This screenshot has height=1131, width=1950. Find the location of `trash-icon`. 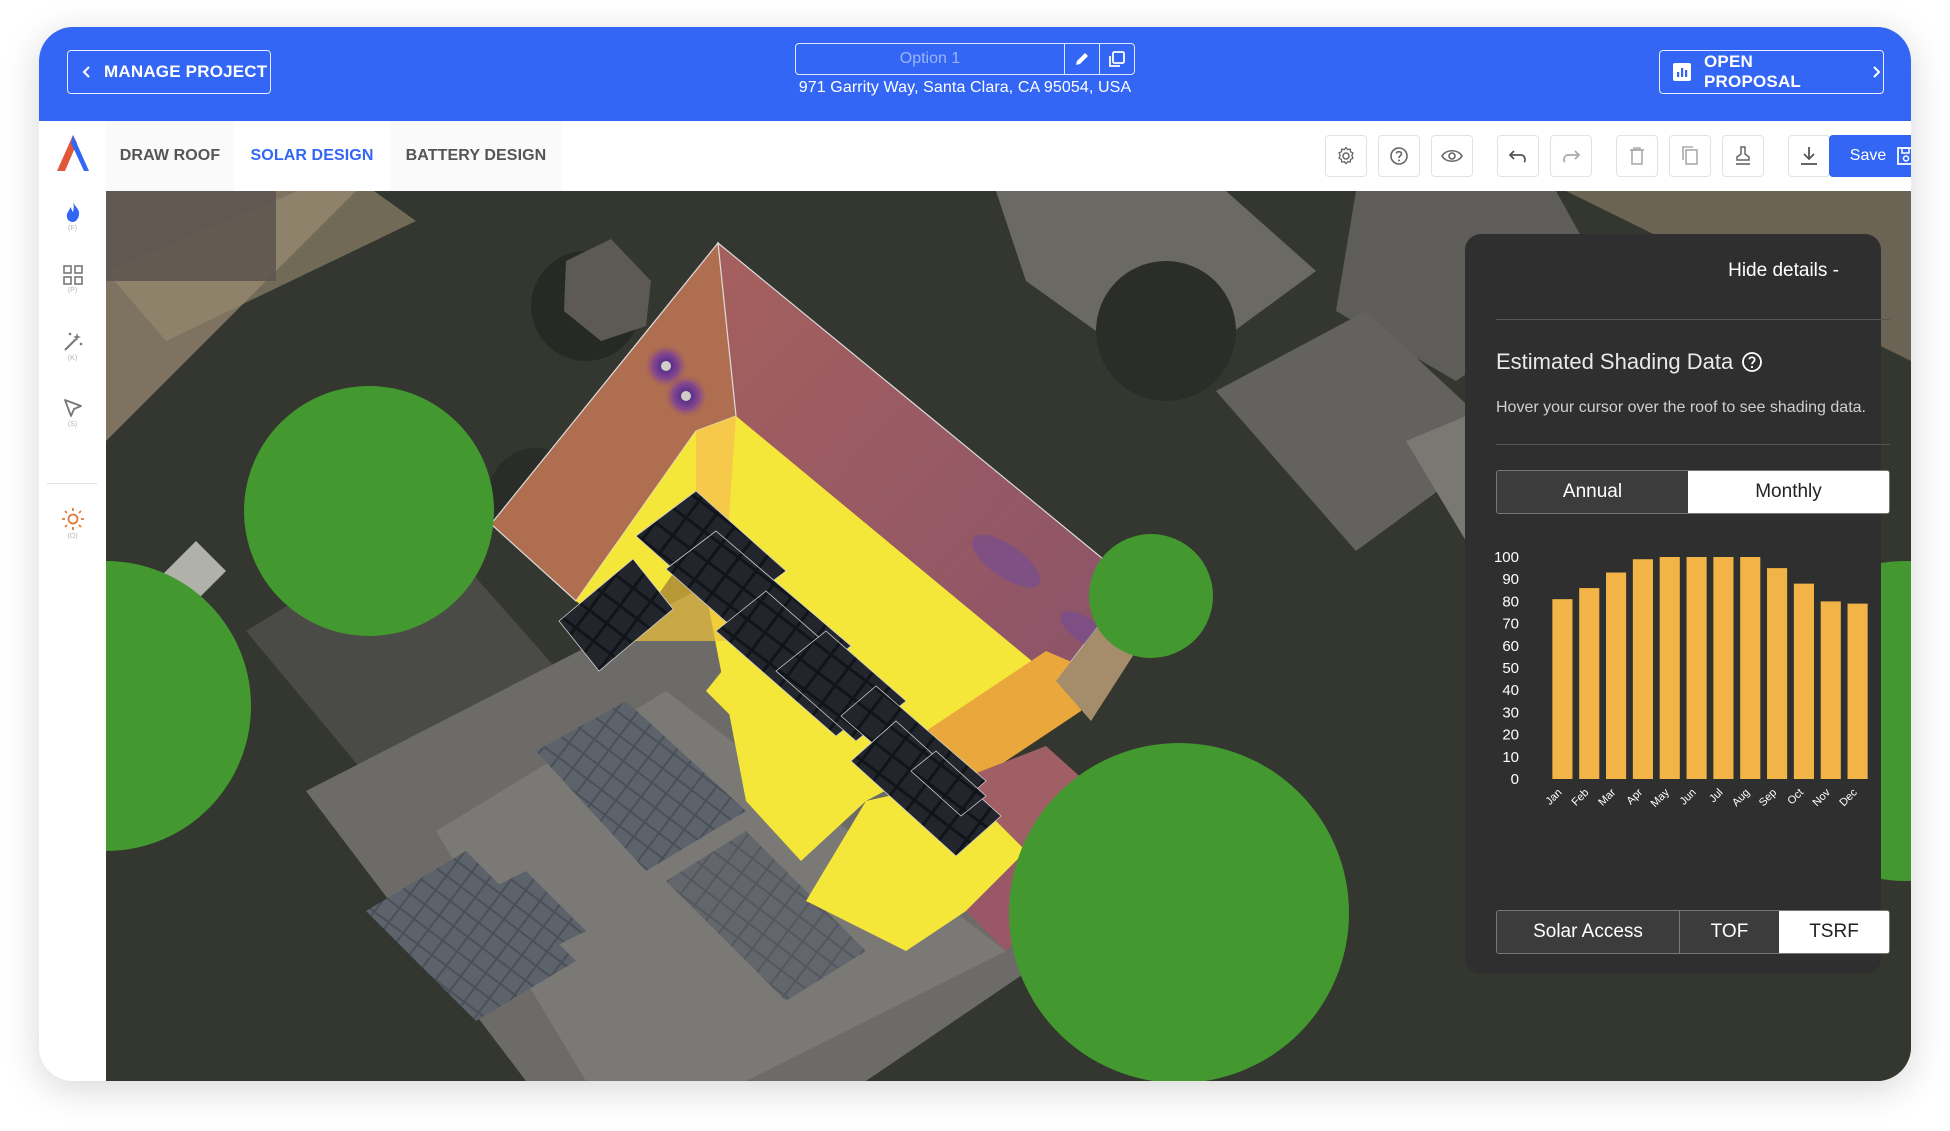

trash-icon is located at coordinates (1637, 156).